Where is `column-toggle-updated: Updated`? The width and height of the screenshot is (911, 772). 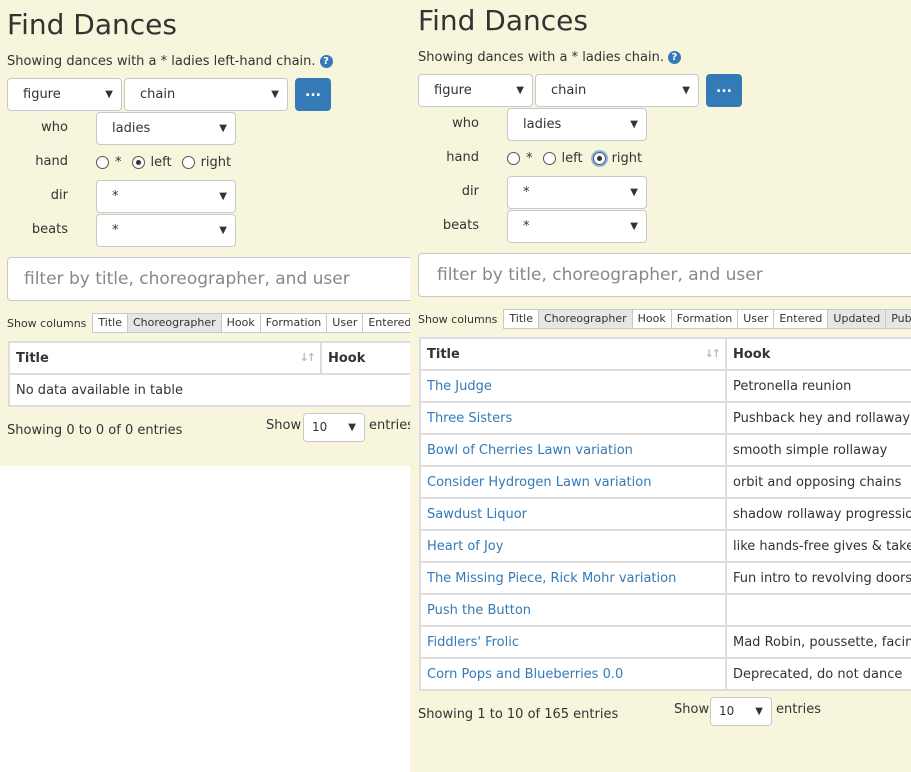 column-toggle-updated: Updated is located at coordinates (857, 319).